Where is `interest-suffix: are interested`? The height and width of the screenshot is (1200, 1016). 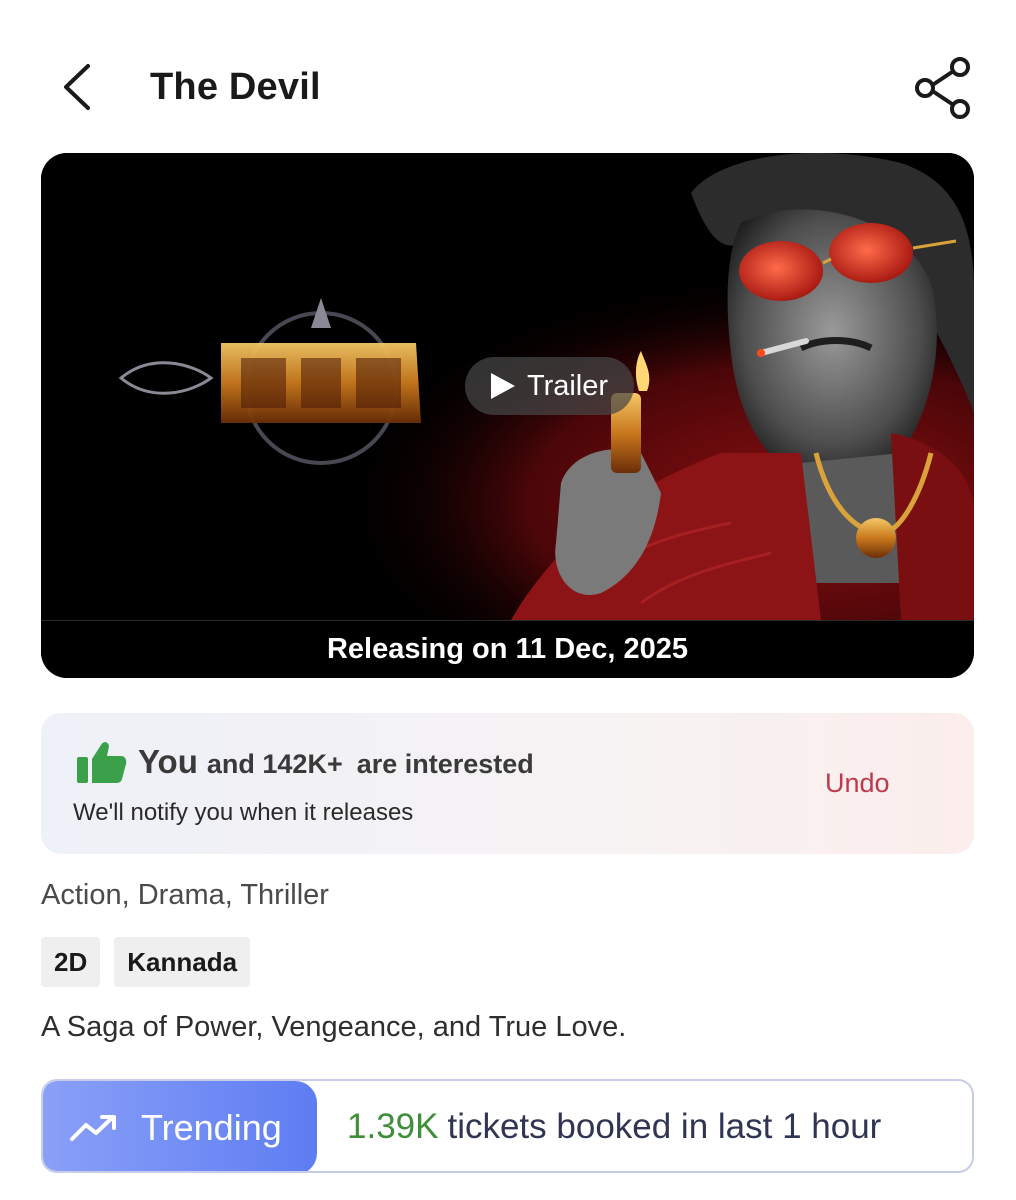
interest-suffix: are interested is located at coordinates (445, 764).